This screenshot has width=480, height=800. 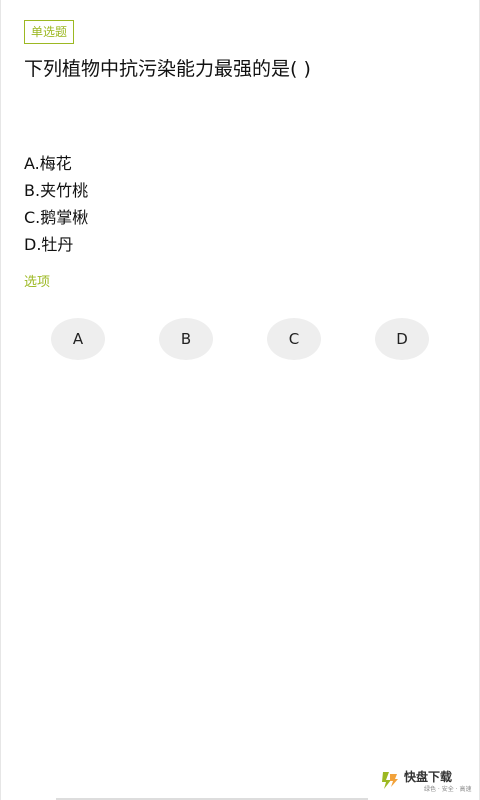 What do you see at coordinates (402, 339) in the screenshot?
I see `answer-button-d: D` at bounding box center [402, 339].